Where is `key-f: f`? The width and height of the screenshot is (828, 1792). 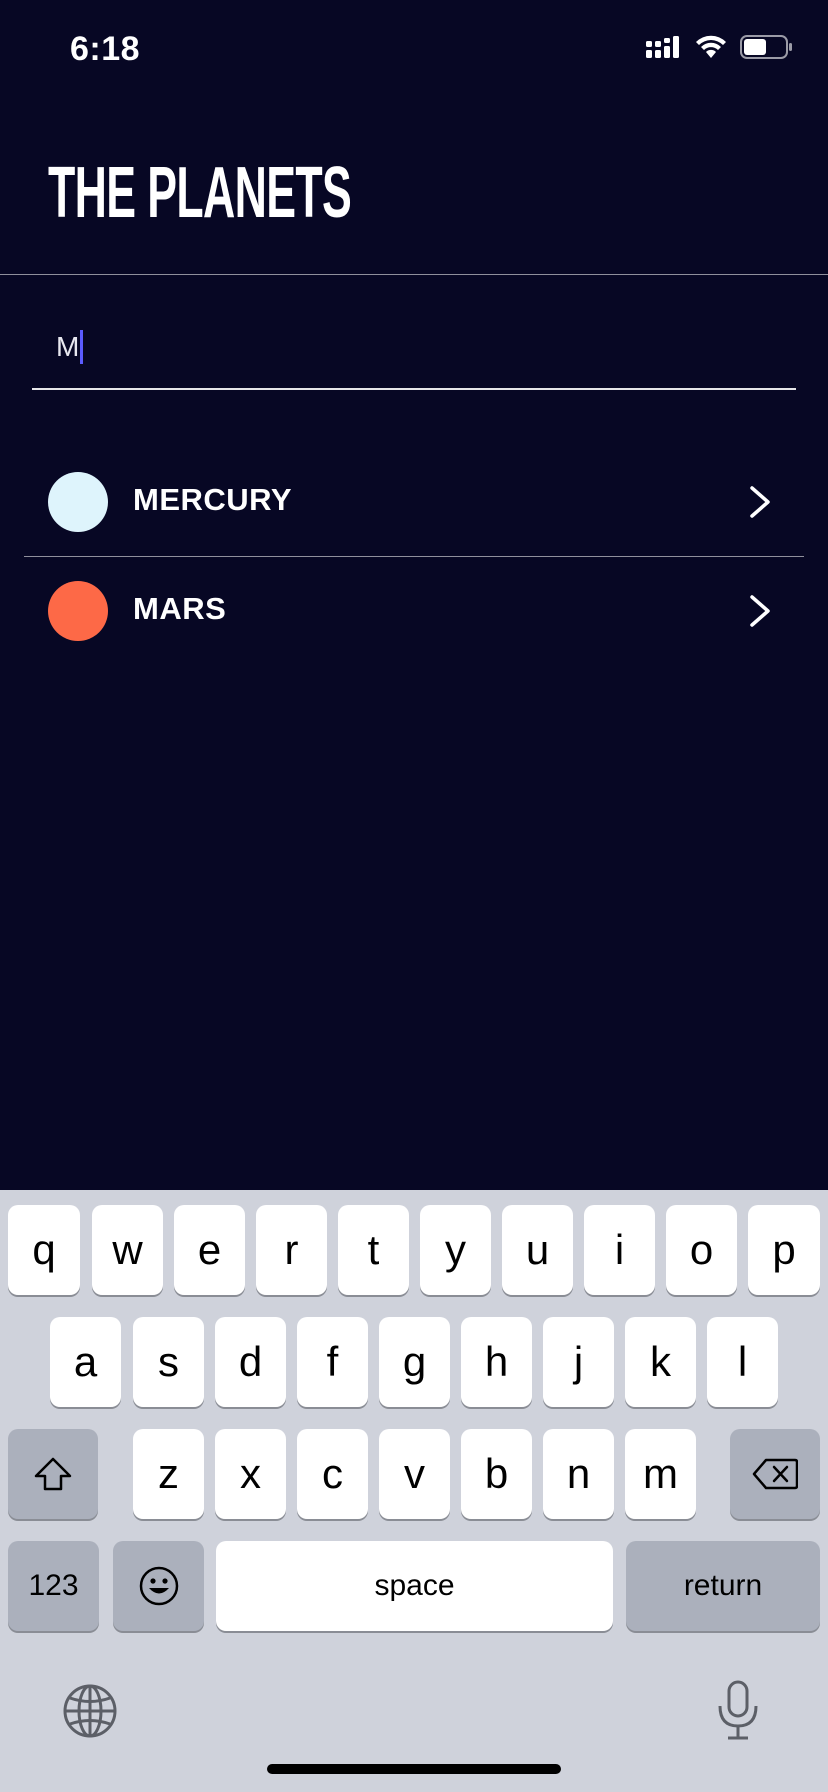
key-f: f is located at coordinates (332, 1362).